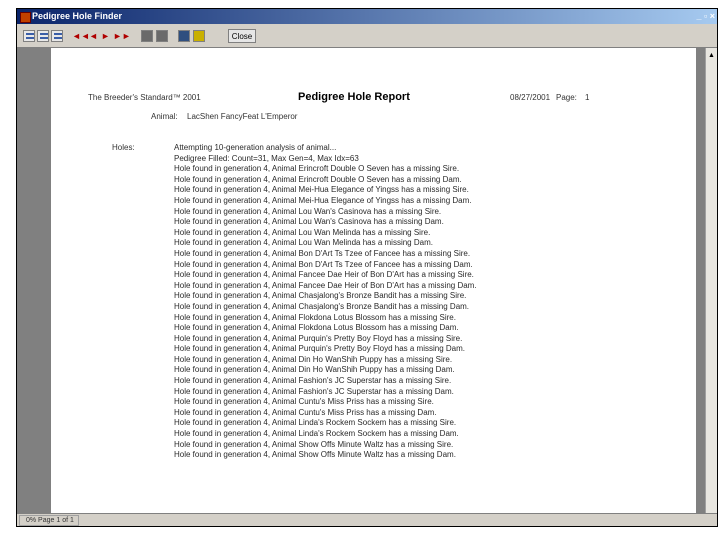  Describe the element at coordinates (367, 16) in the screenshot. I see `title-bar: Pedigree Hole Finder _ ▫ ×` at that location.